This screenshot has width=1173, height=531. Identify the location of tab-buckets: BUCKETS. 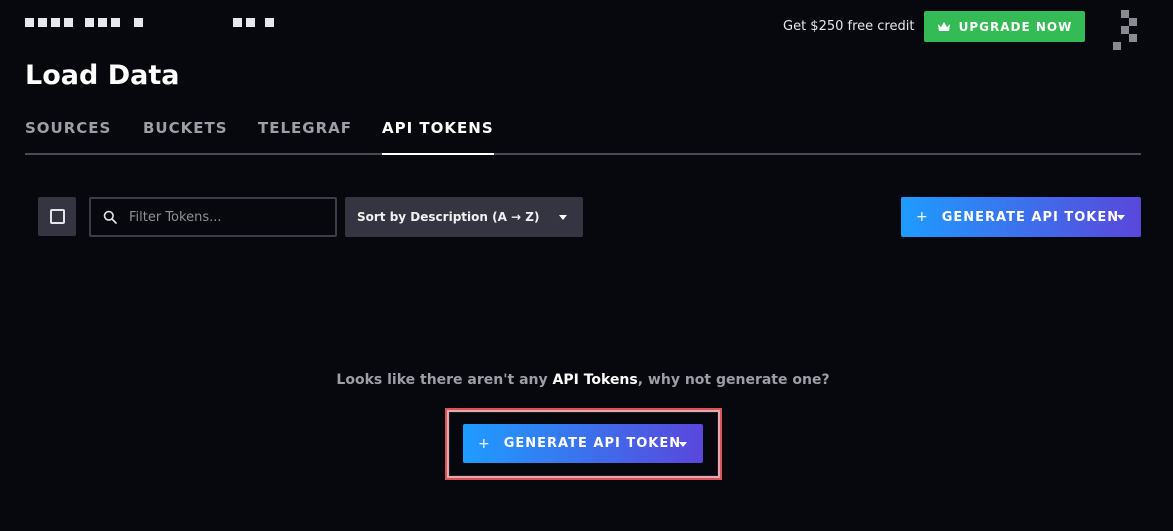
(185, 131).